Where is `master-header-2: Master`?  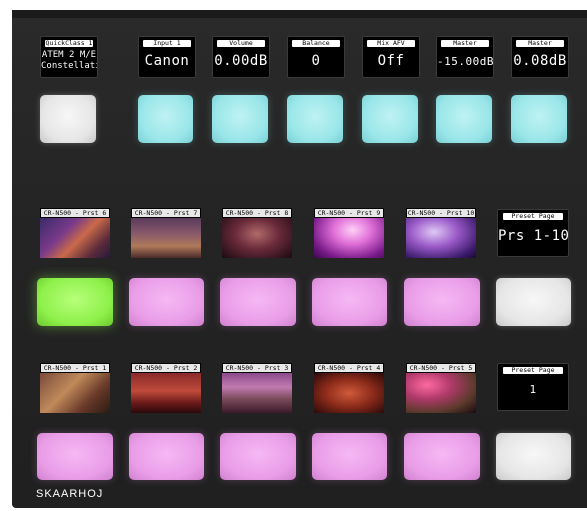
master-header-2: Master is located at coordinates (540, 43).